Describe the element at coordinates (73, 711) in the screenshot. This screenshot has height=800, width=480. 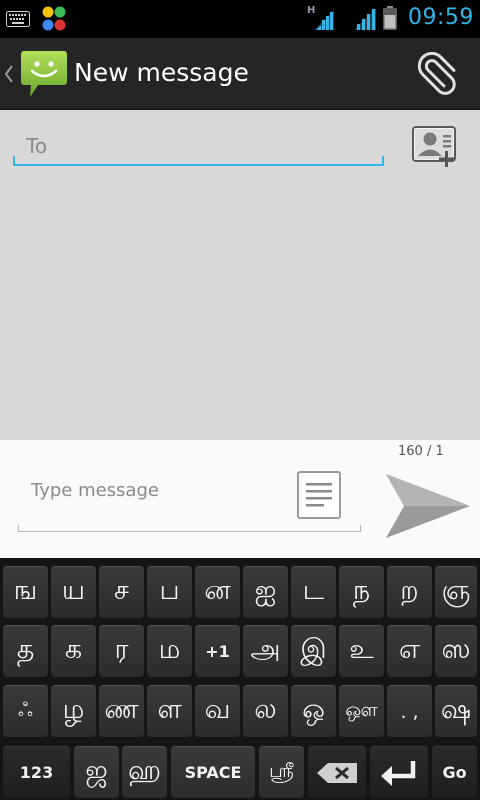
I see `key-zha: ழ` at that location.